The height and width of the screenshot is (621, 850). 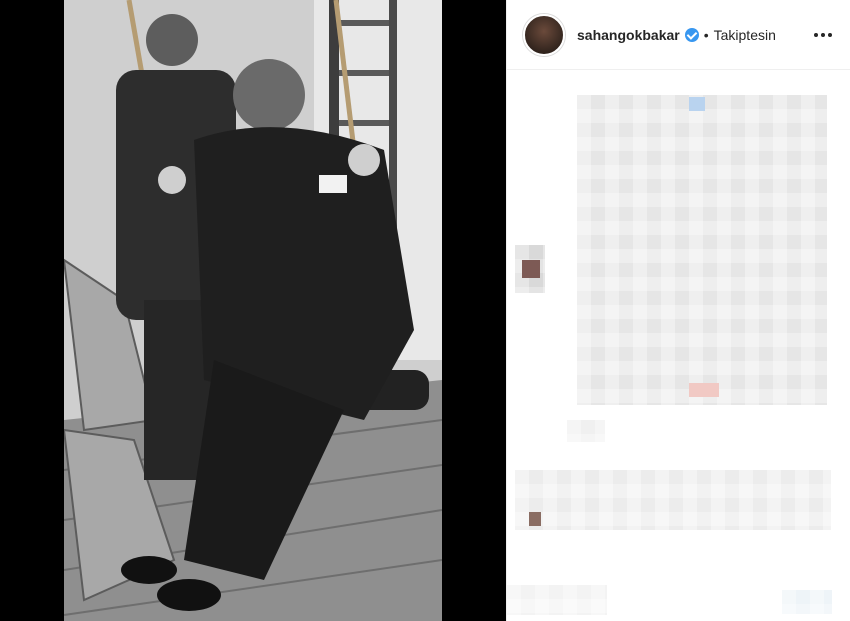 What do you see at coordinates (807, 602) in the screenshot?
I see `footer-meta-blurred` at bounding box center [807, 602].